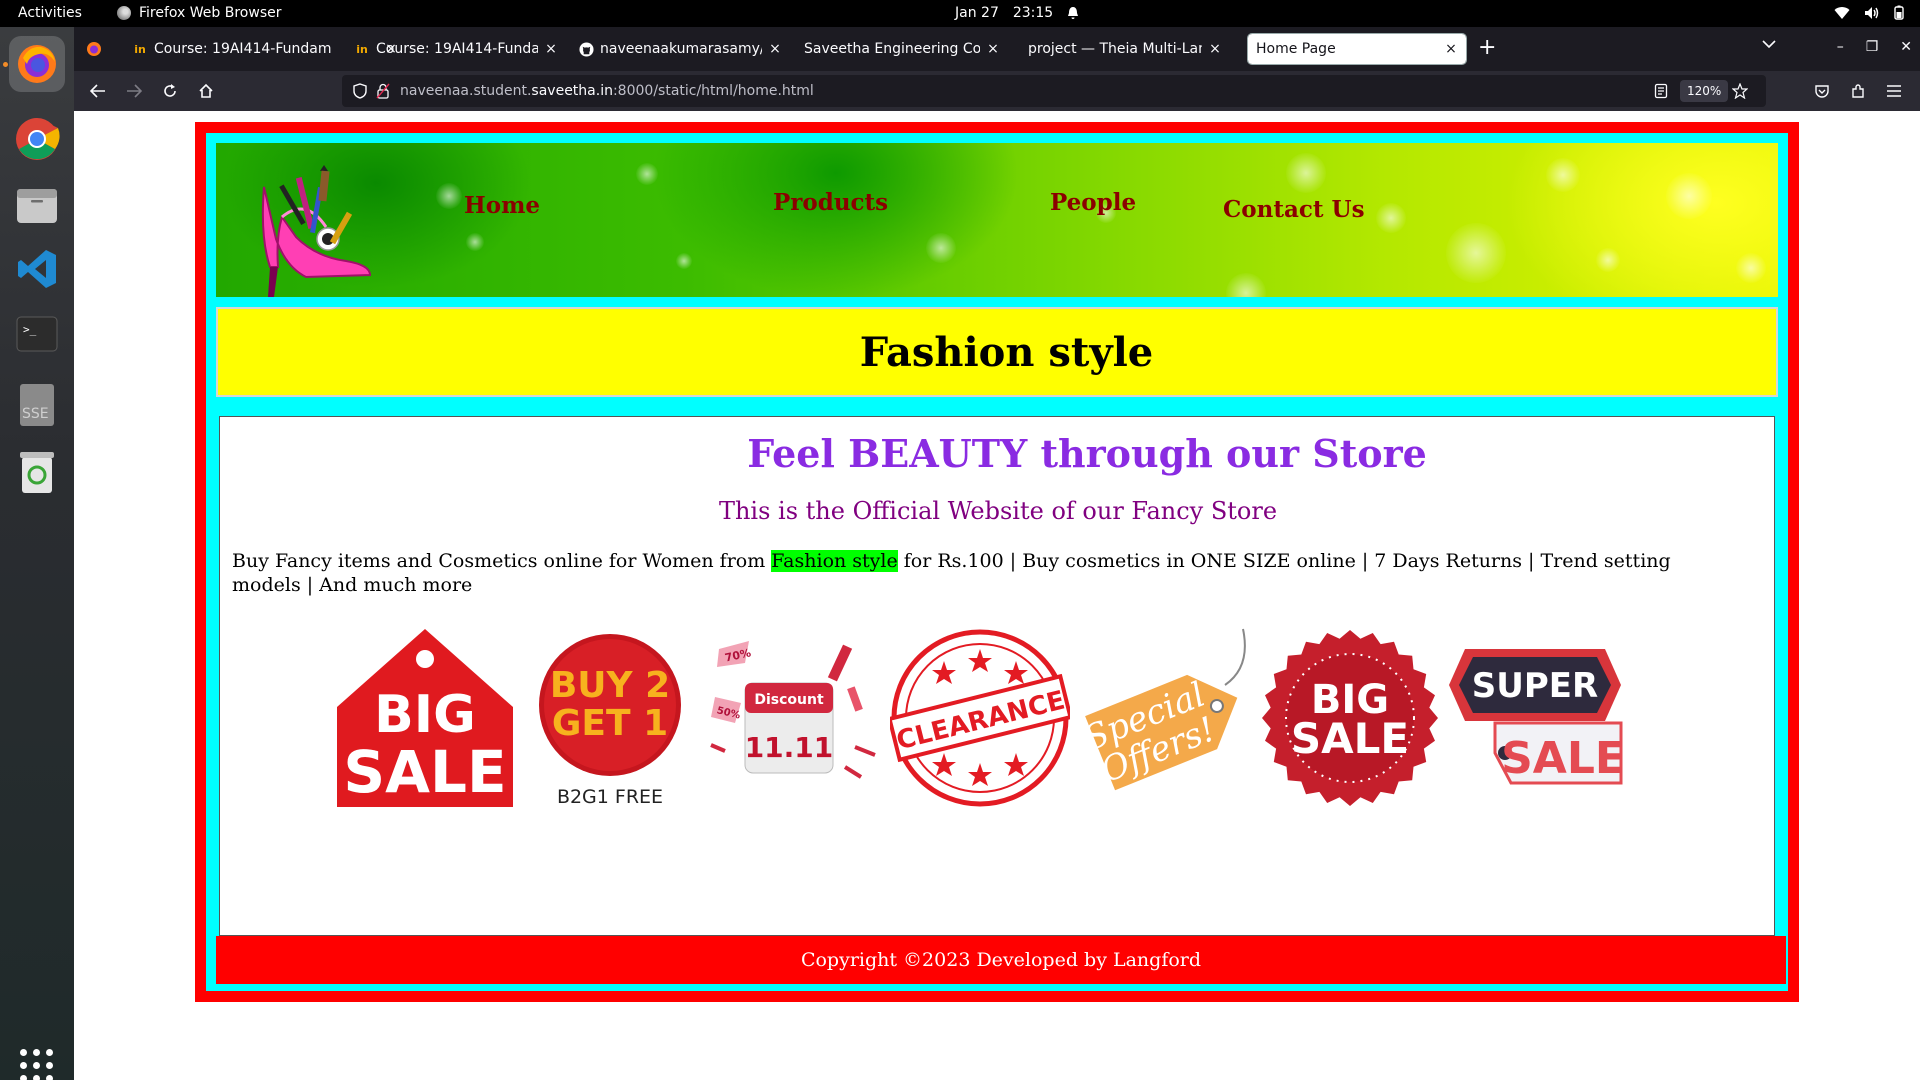 The width and height of the screenshot is (1920, 1082). Describe the element at coordinates (1822, 91) in the screenshot. I see `pocket-icon` at that location.